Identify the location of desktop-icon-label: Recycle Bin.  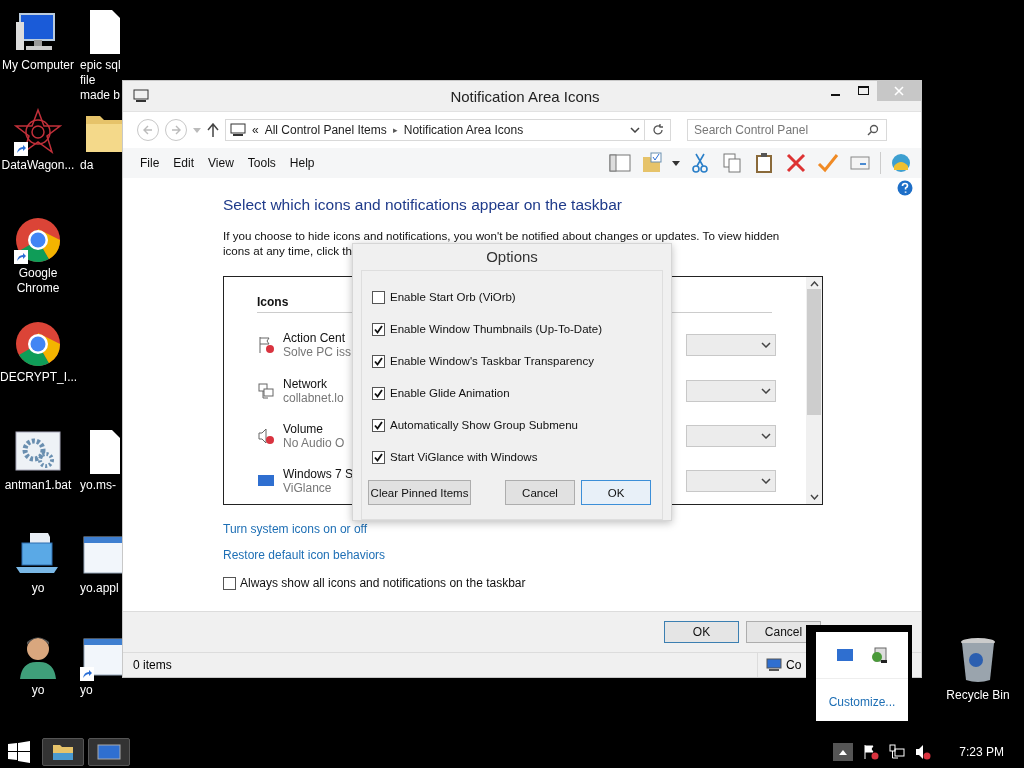
(978, 695).